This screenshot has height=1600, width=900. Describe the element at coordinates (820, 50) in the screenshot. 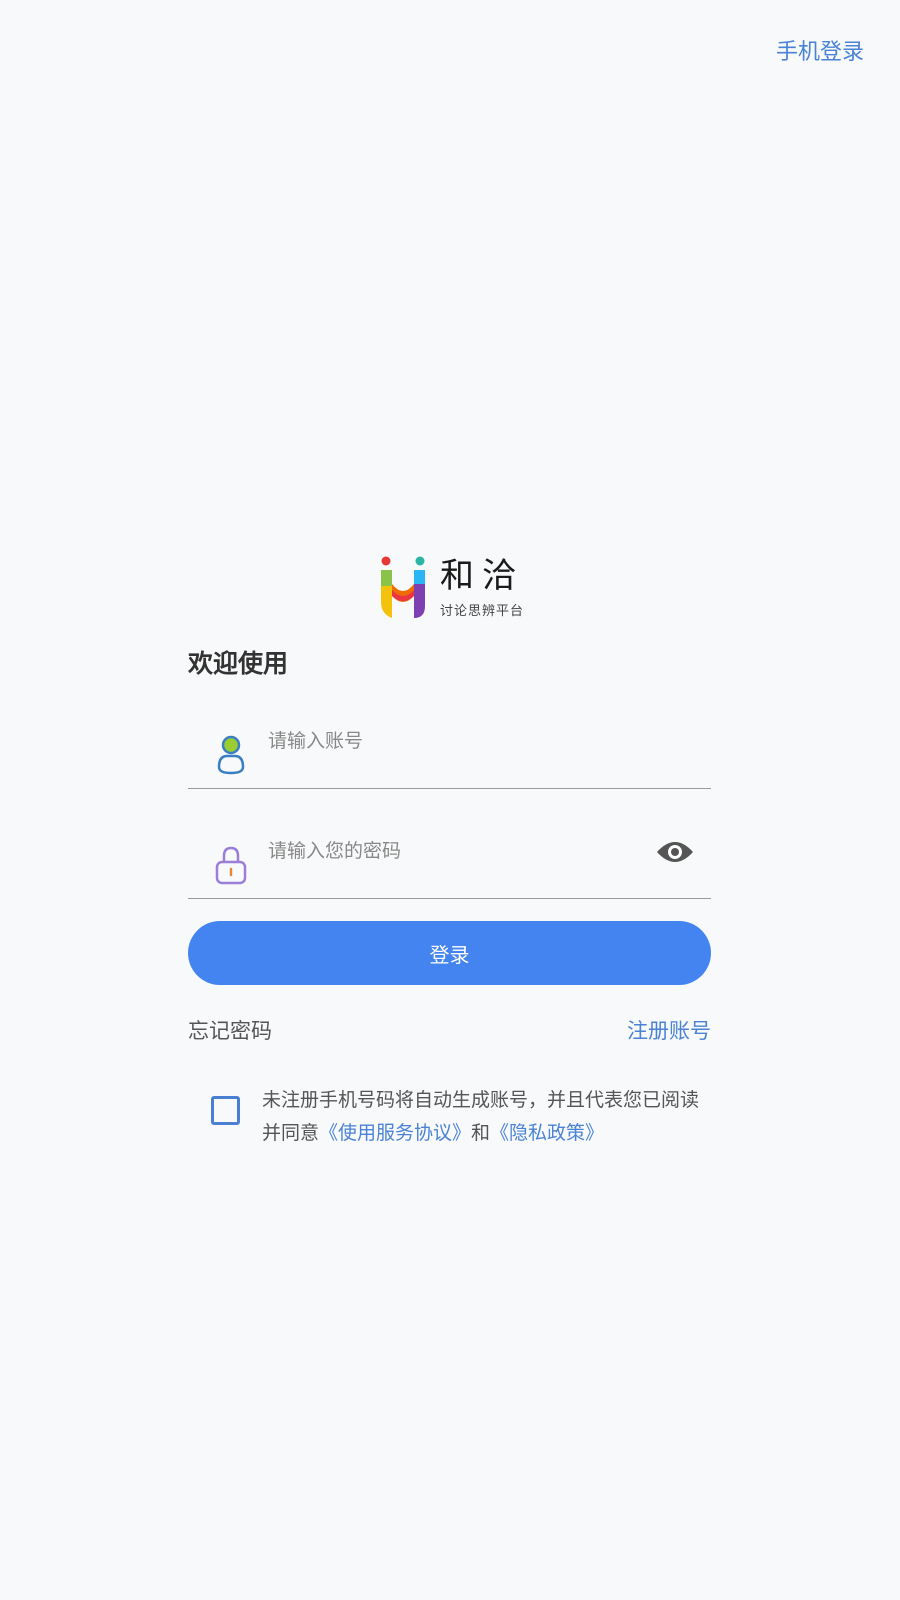

I see `phone-login-link: 手机登录` at that location.